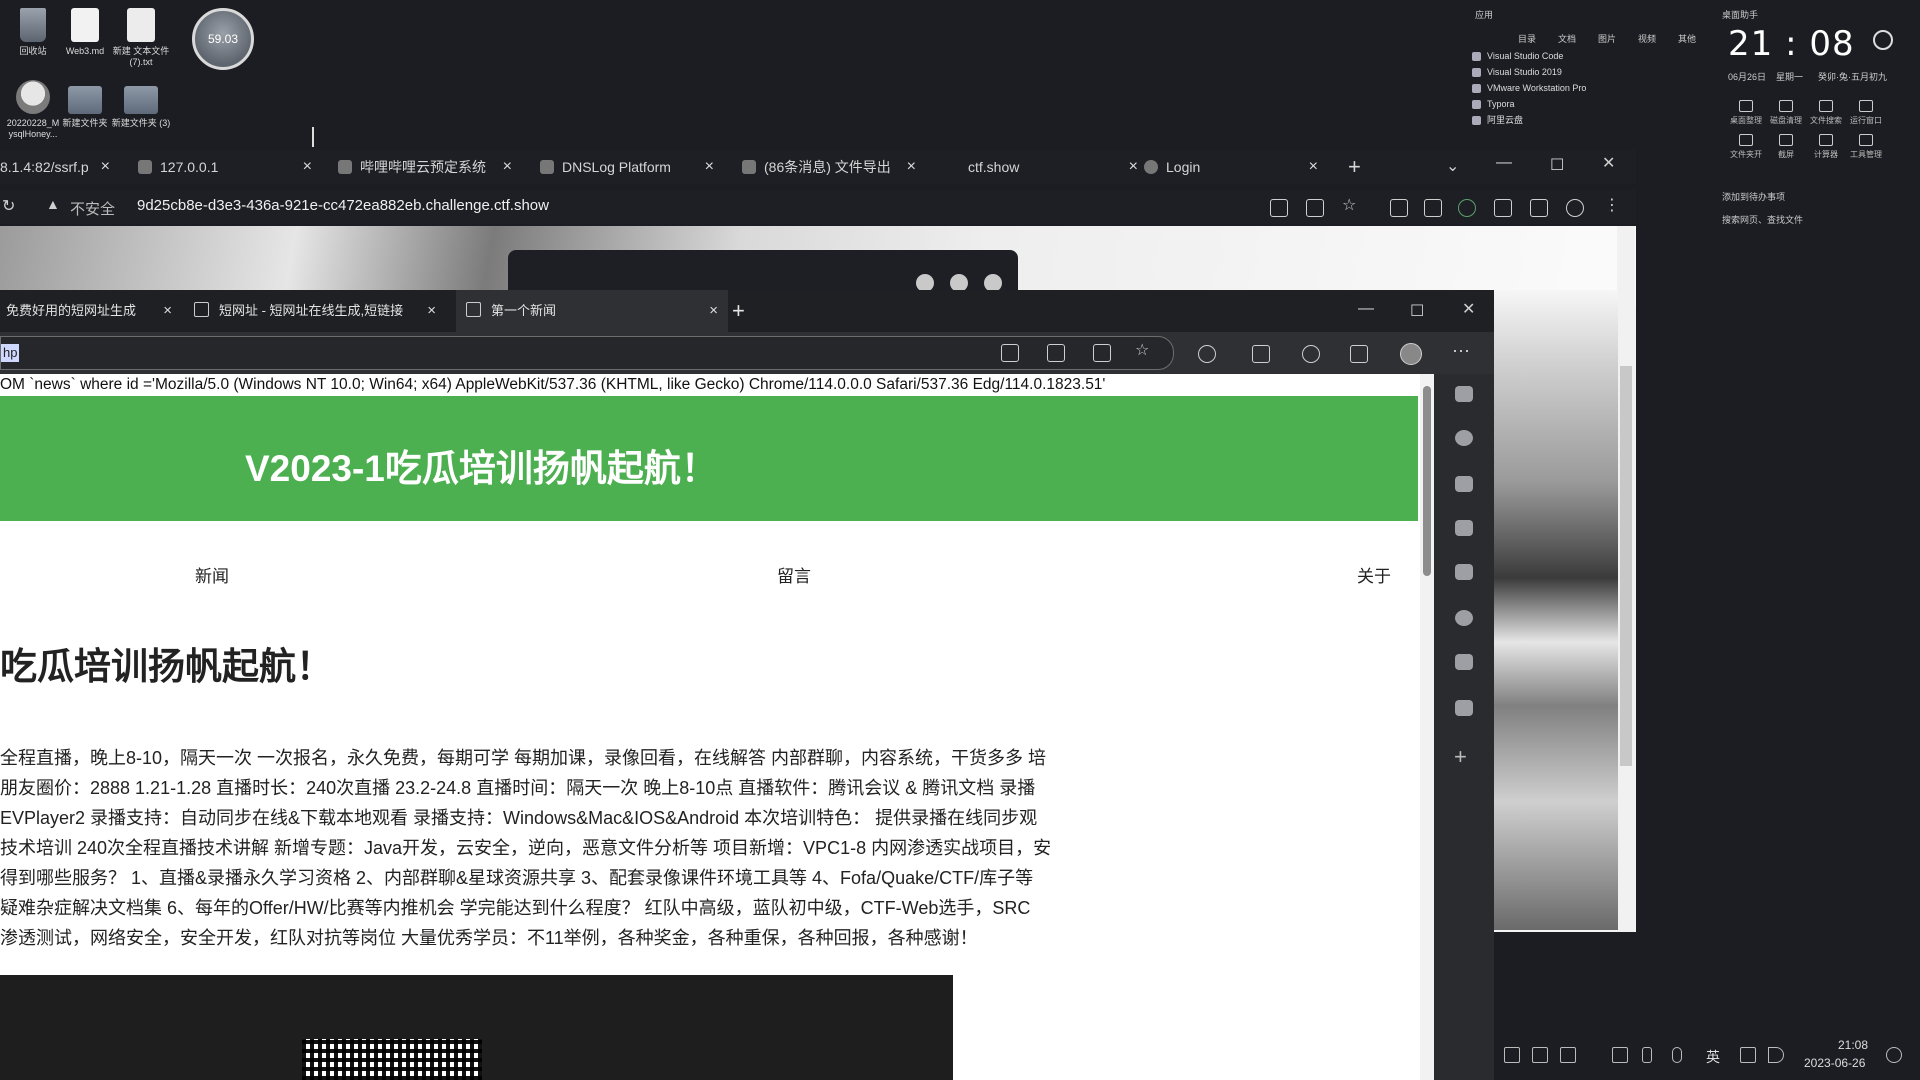 The width and height of the screenshot is (1920, 1080). What do you see at coordinates (1582, 72) in the screenshot?
I see `app-item-vs2019: Visual Studio 2019` at bounding box center [1582, 72].